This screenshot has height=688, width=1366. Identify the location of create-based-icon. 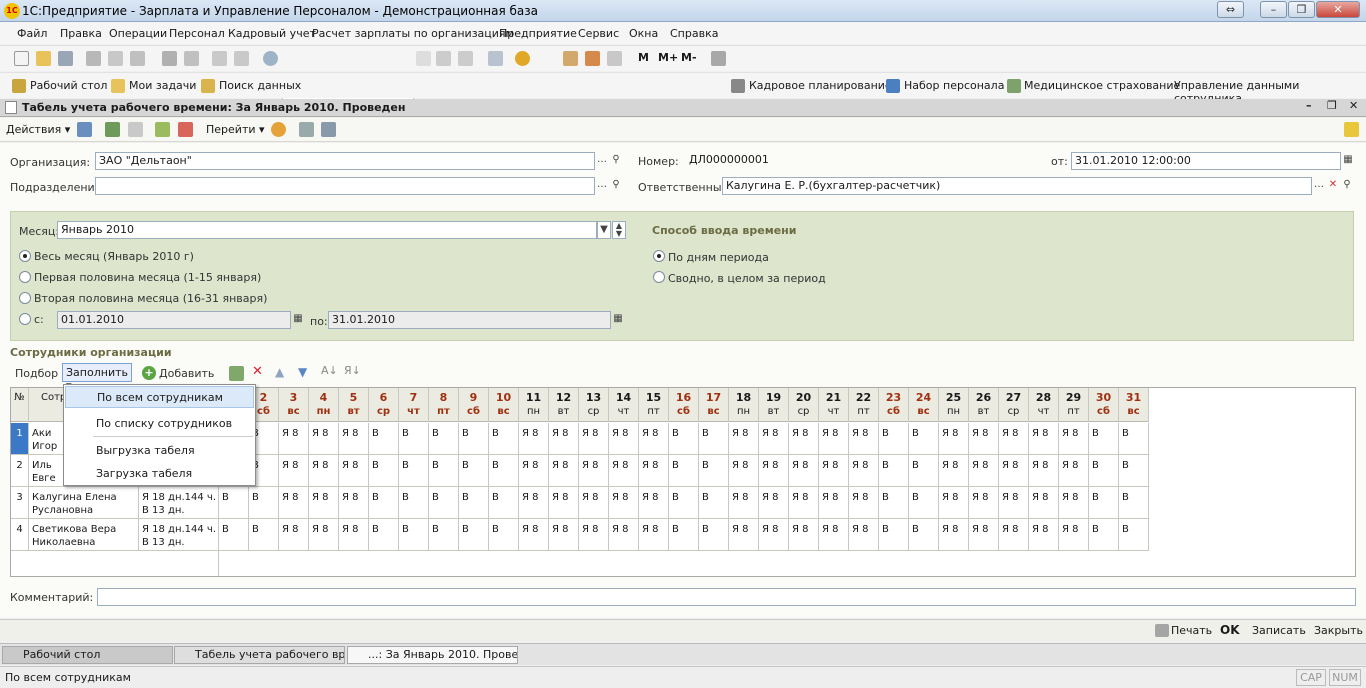
(162, 129).